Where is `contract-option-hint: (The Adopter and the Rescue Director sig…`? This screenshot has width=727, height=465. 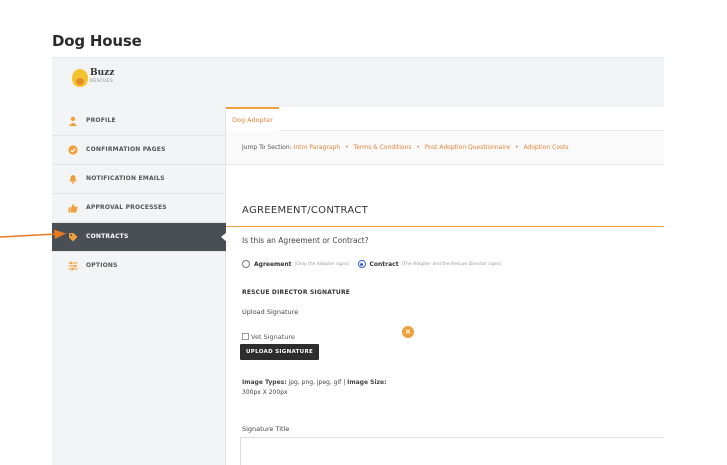
contract-option-hint: (The Adopter and the Rescue Director sig… is located at coordinates (451, 264).